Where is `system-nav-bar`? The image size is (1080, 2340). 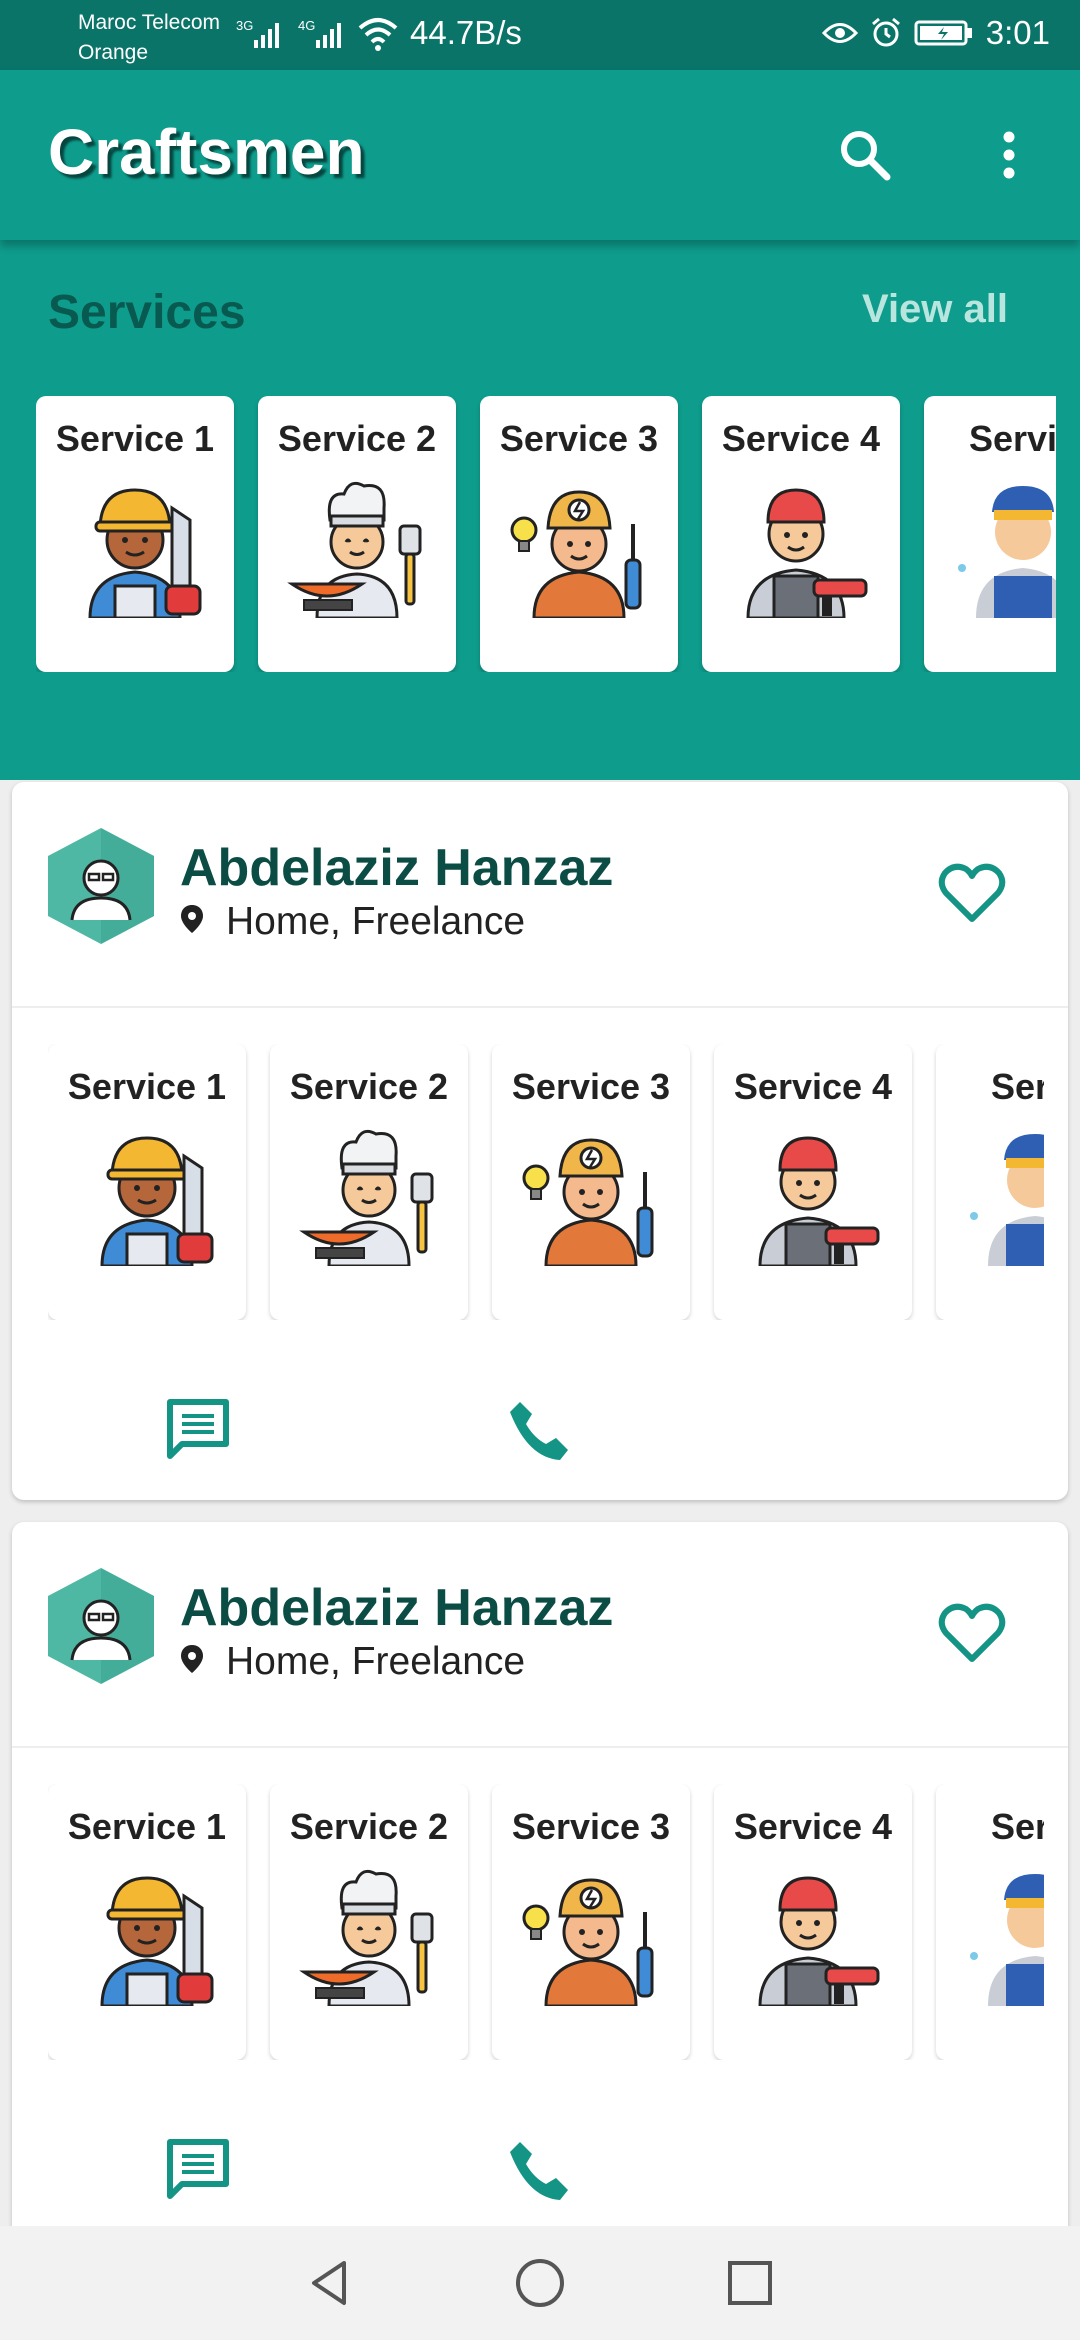 system-nav-bar is located at coordinates (540, 2283).